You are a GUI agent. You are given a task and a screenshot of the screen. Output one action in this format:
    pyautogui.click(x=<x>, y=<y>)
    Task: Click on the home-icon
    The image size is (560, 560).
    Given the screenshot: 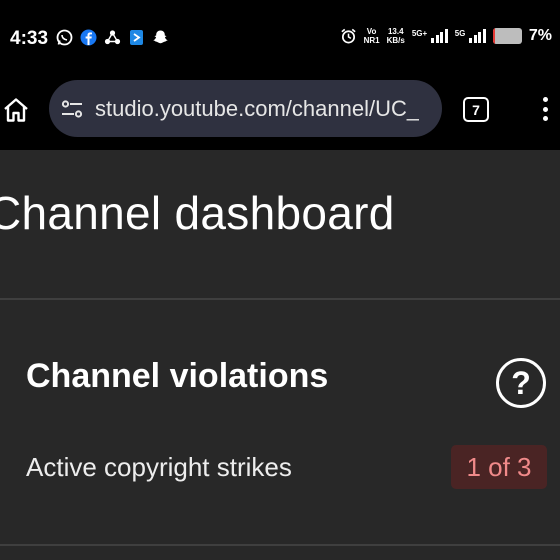 What is the action you would take?
    pyautogui.click(x=16, y=110)
    